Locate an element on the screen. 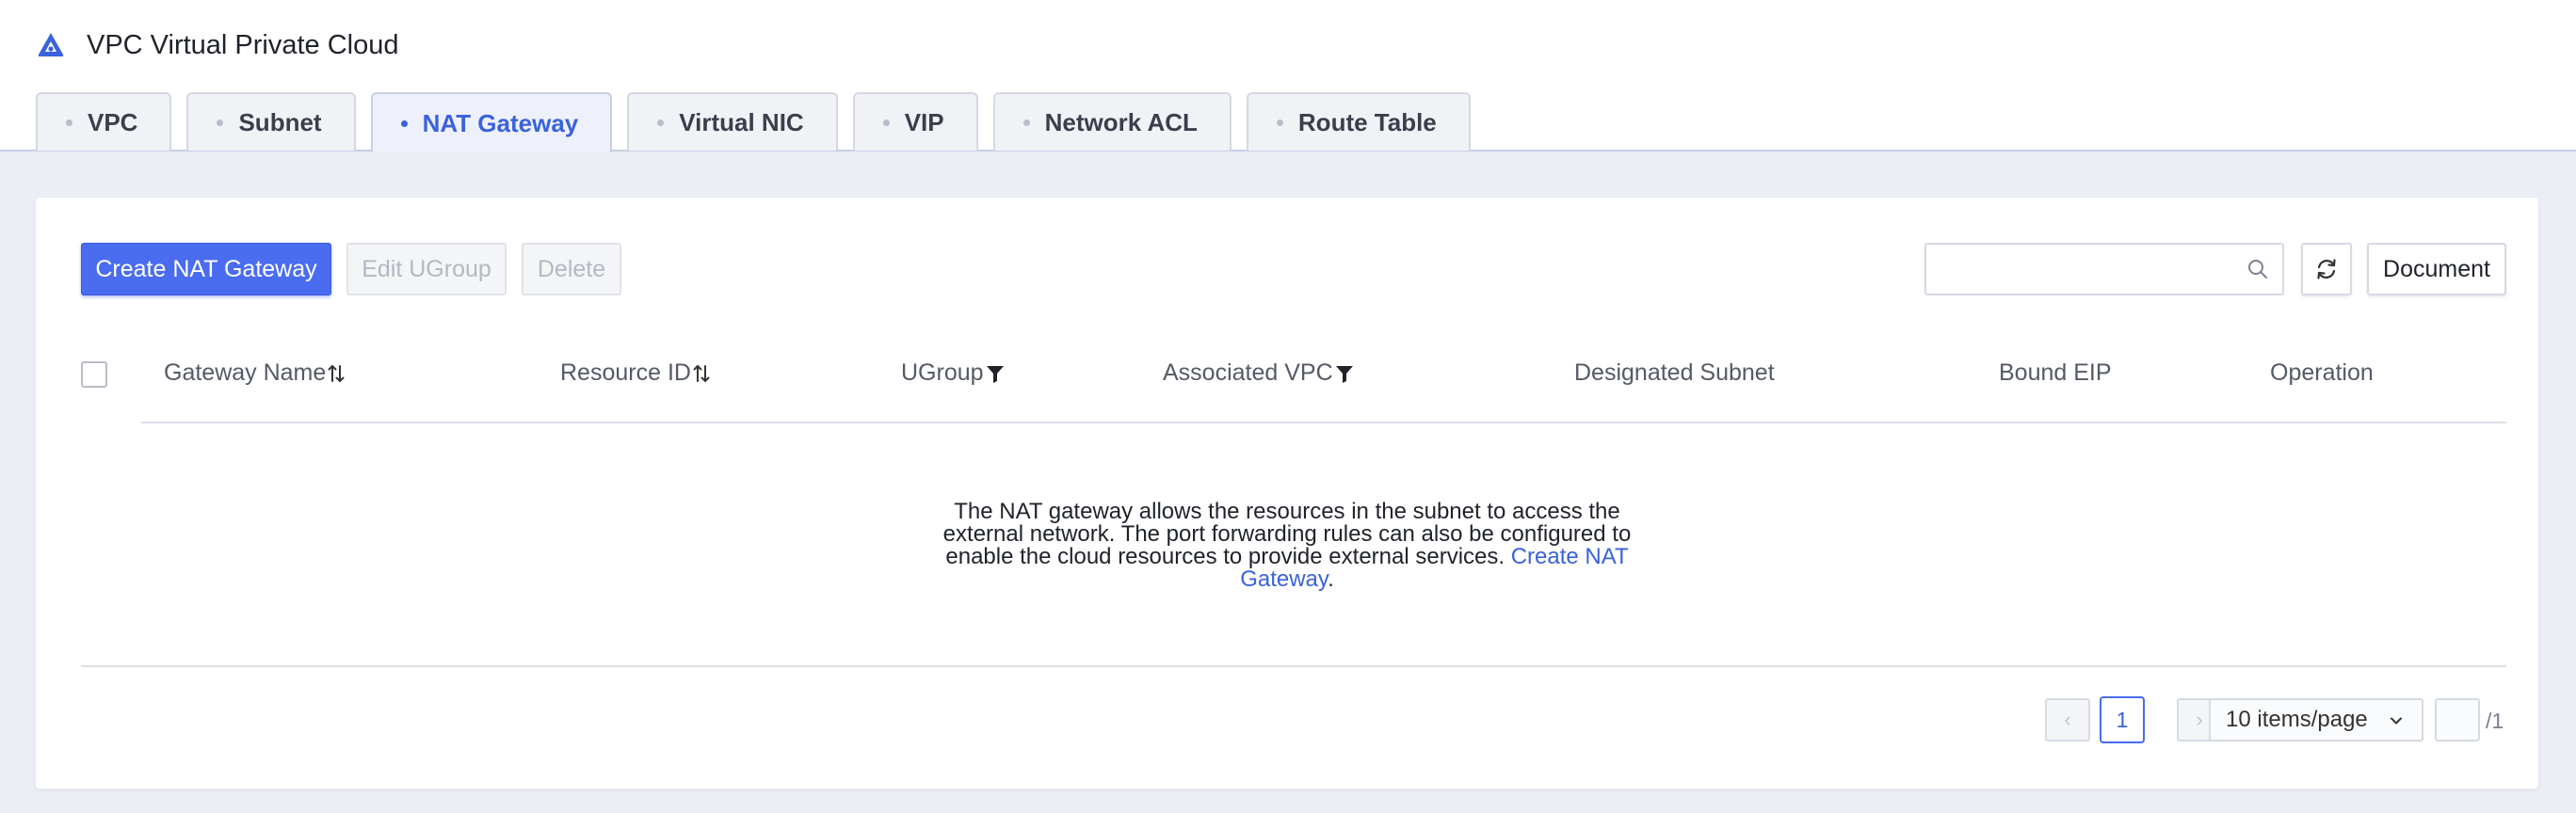 Image resolution: width=2576 pixels, height=813 pixels. column-label: Bound EIP is located at coordinates (2055, 372).